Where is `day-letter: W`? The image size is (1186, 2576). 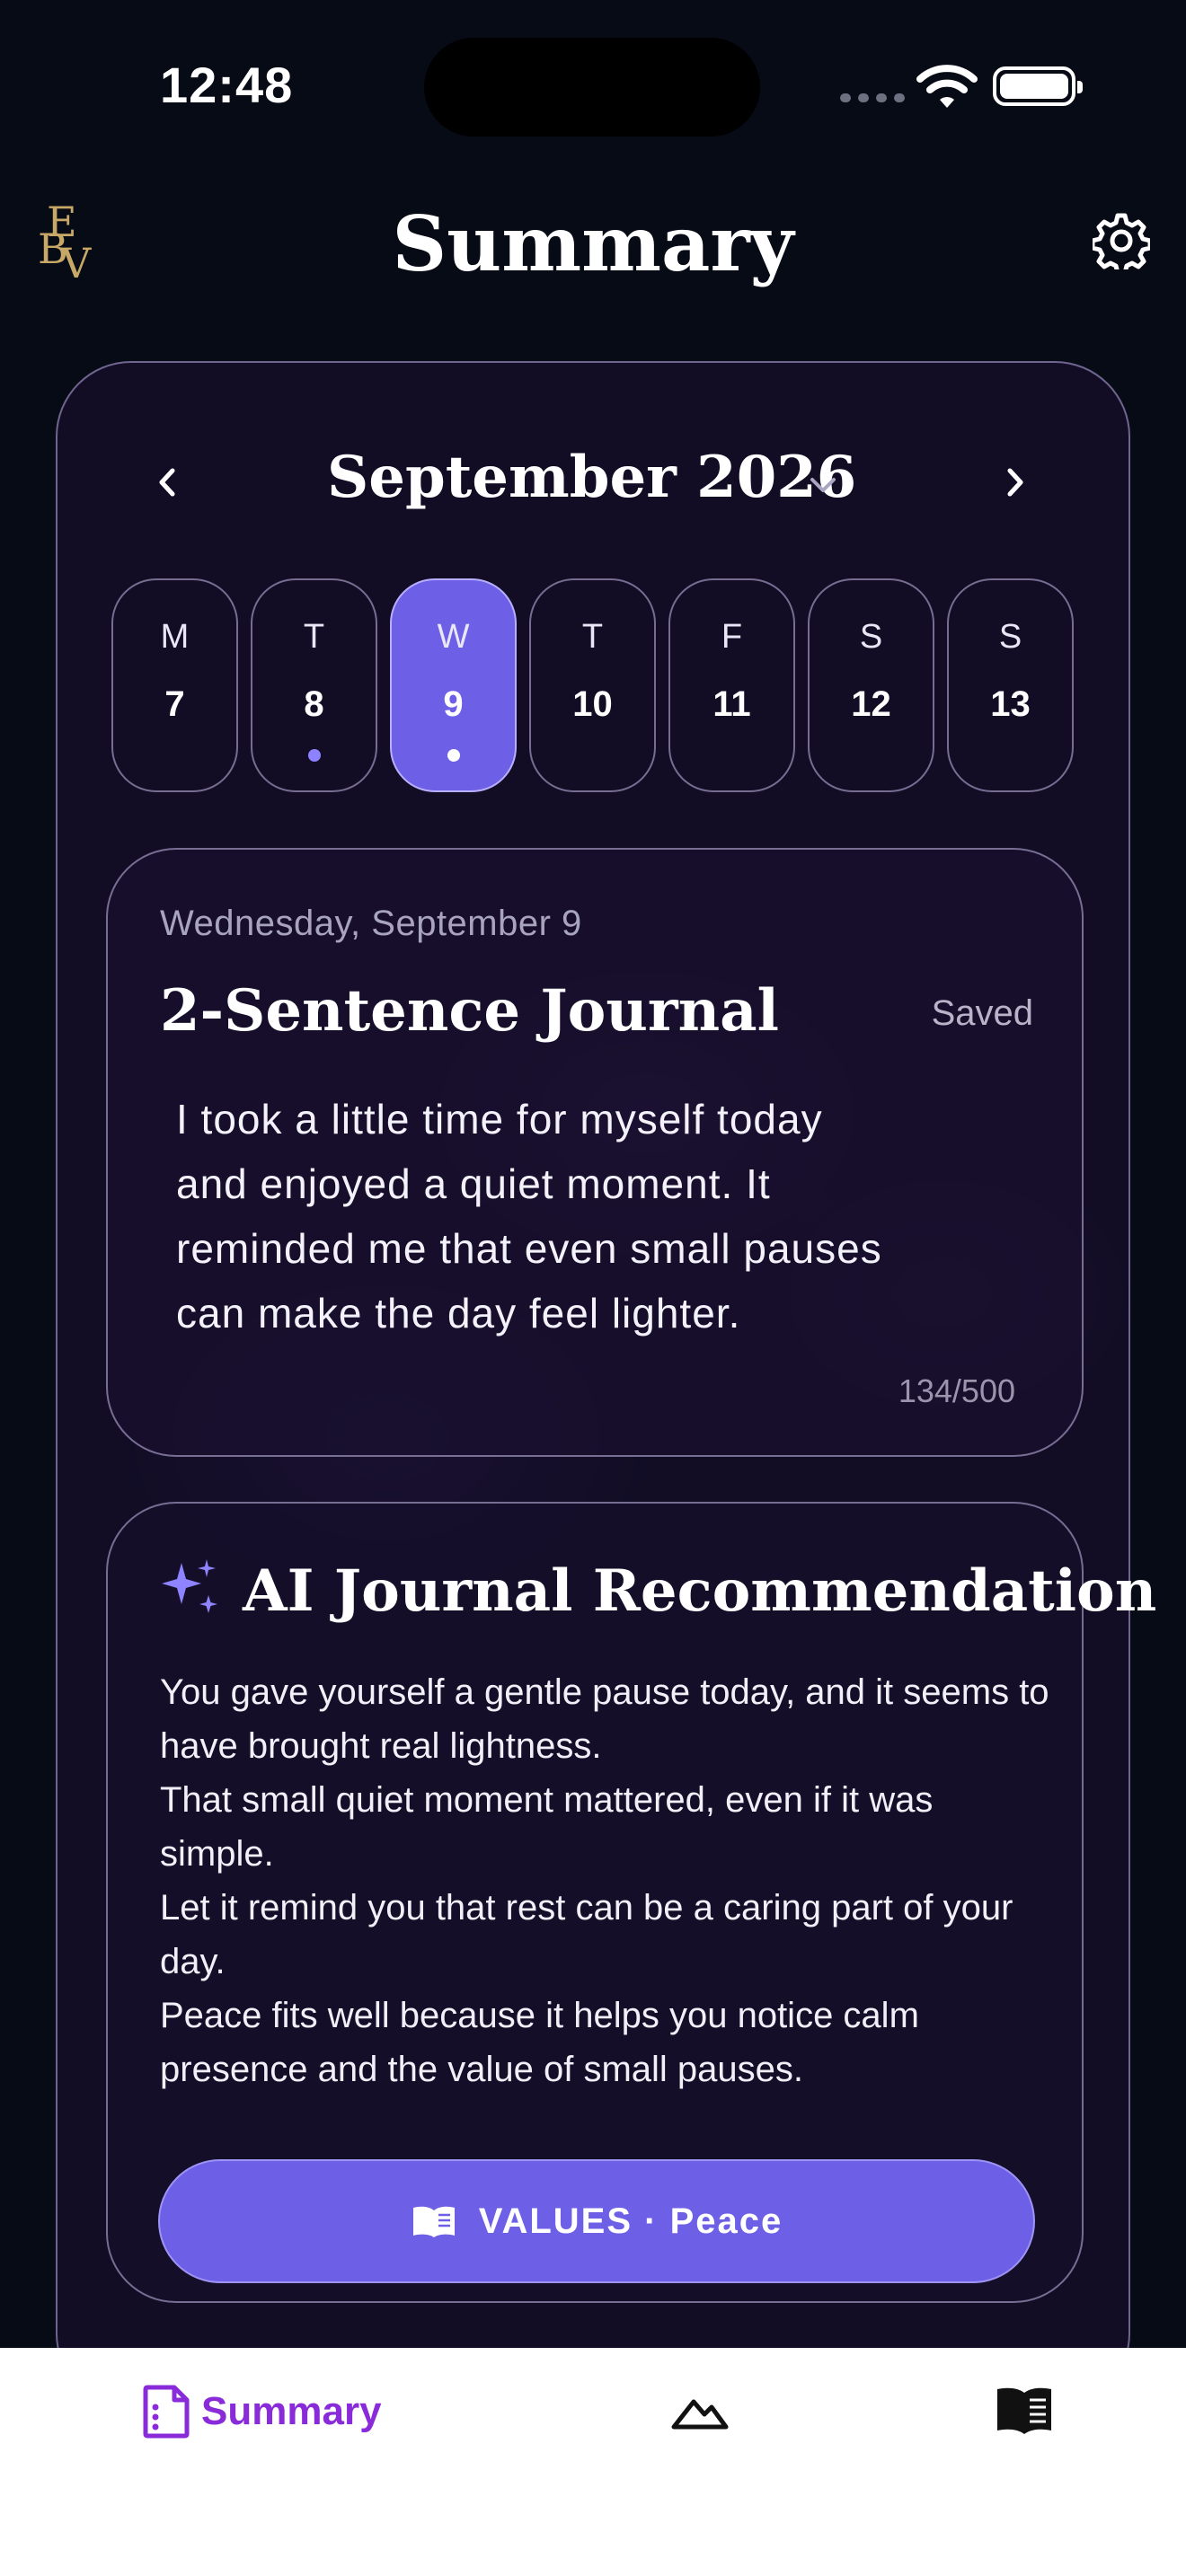 day-letter: W is located at coordinates (453, 637).